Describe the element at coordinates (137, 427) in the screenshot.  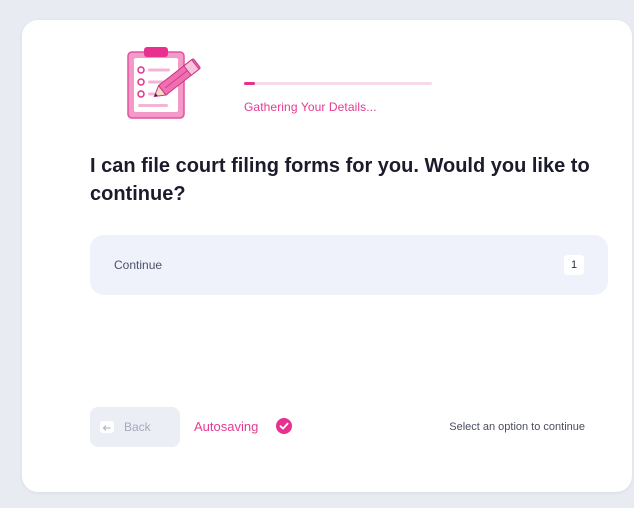
I see `back-label: Back` at that location.